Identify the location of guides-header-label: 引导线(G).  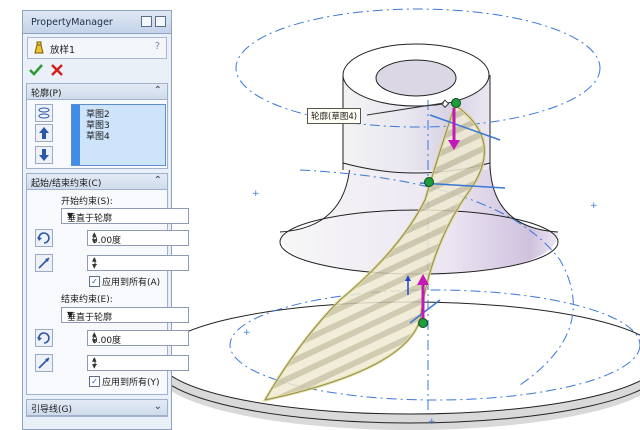
(51, 410).